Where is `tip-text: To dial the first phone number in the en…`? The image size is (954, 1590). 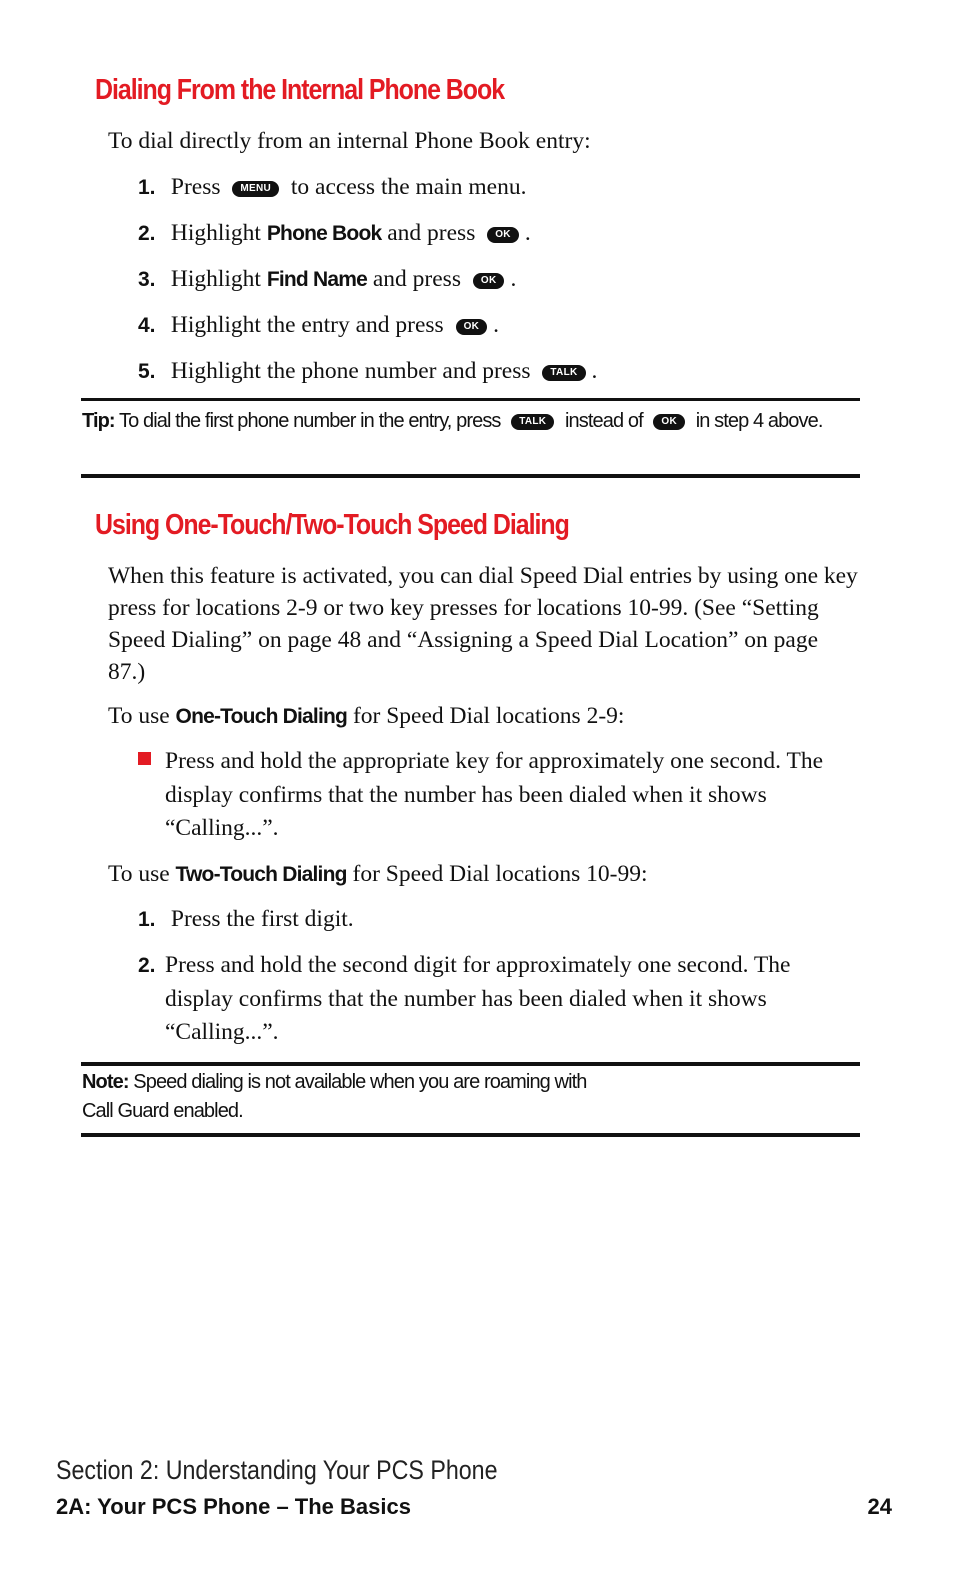 tip-text: To dial the first phone number in the en… is located at coordinates (310, 421).